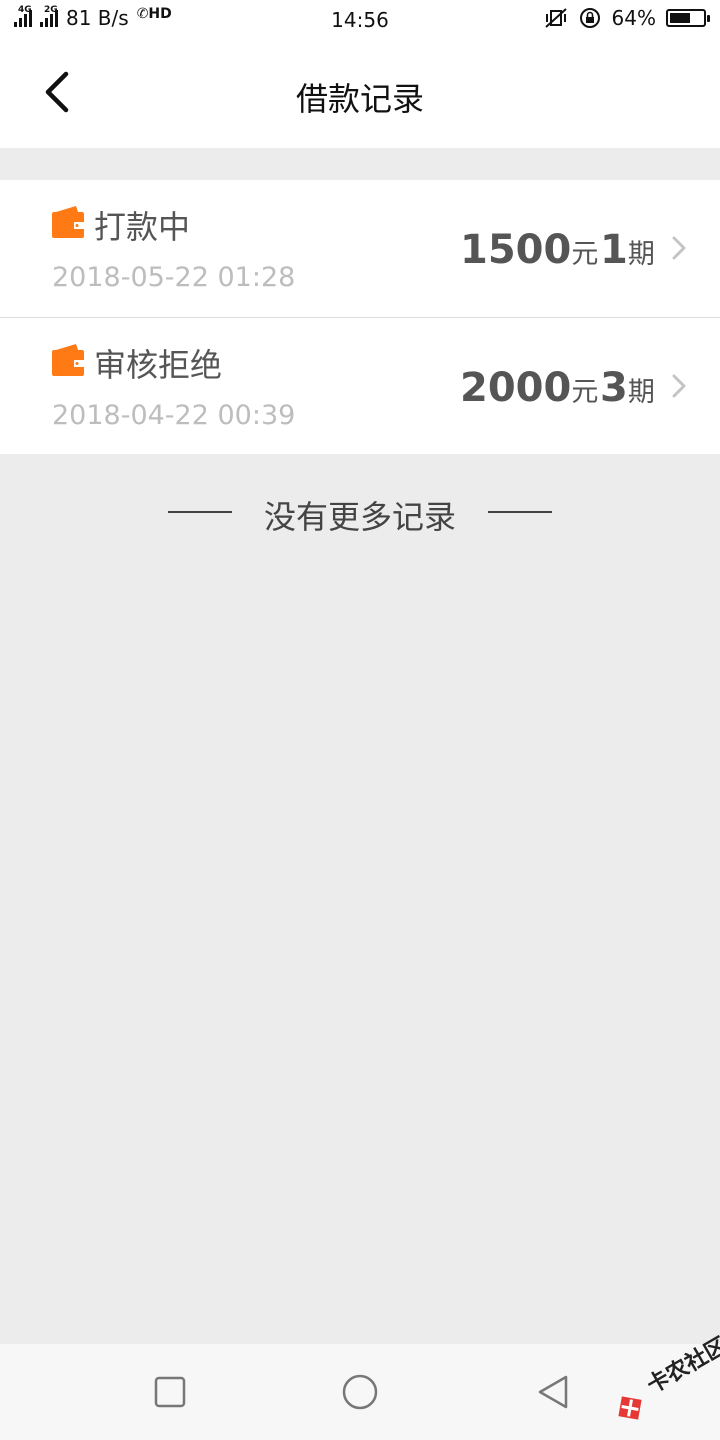 The height and width of the screenshot is (1440, 720). Describe the element at coordinates (359, 99) in the screenshot. I see `page-title: 借款记录` at that location.